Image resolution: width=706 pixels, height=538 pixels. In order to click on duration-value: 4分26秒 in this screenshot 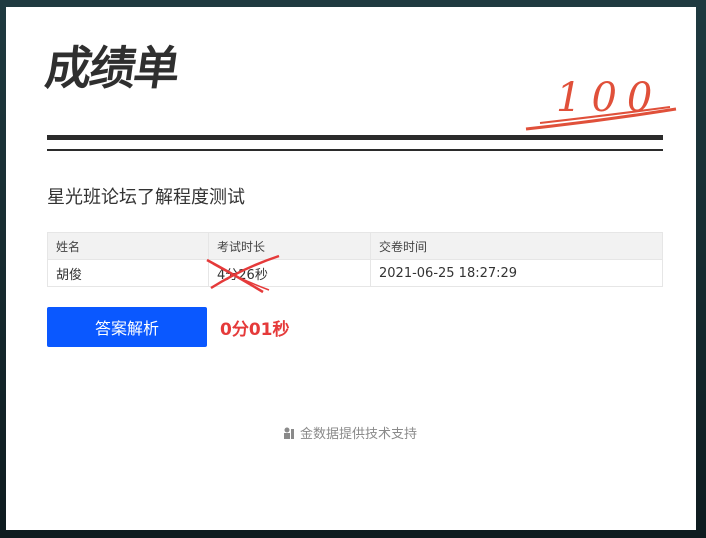, I will do `click(242, 275)`.